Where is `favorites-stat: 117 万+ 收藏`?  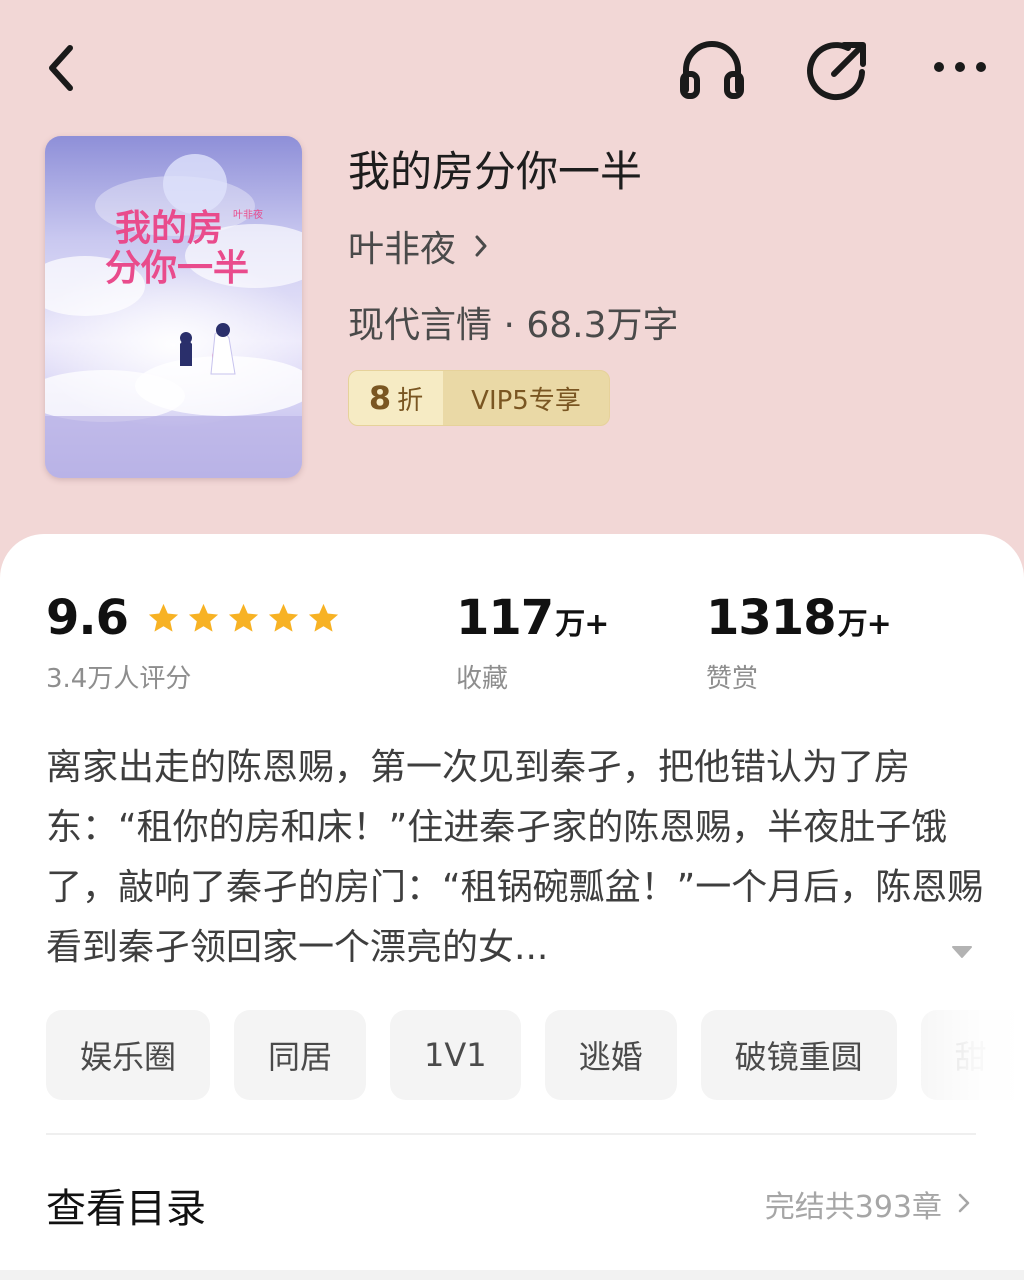 favorites-stat: 117 万+ 收藏 is located at coordinates (532, 642).